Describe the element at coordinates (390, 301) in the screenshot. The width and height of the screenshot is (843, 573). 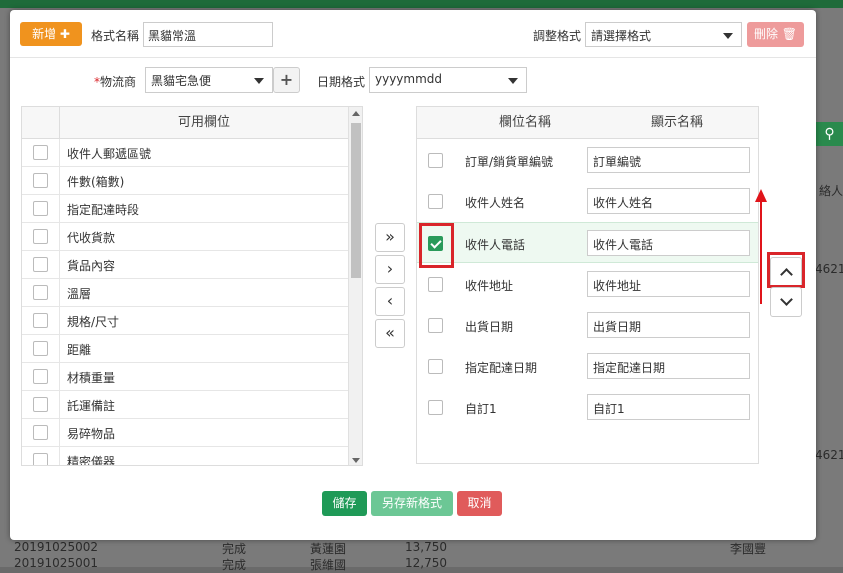
I see `move-left-button: ‹` at that location.